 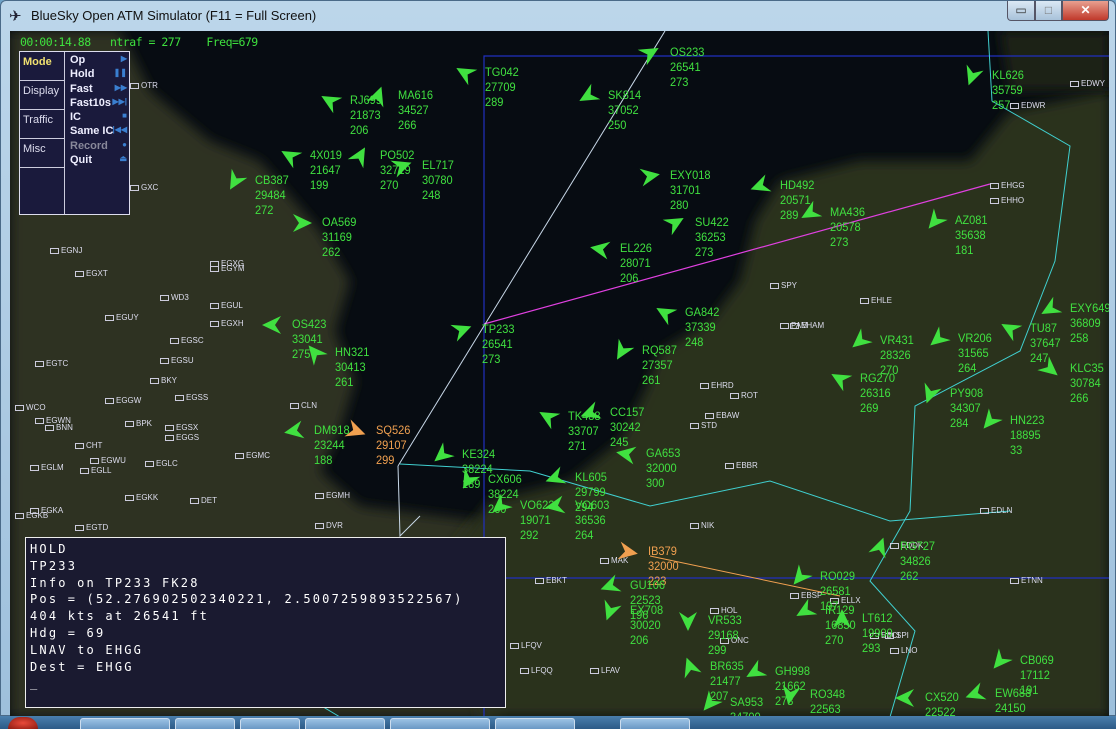 What do you see at coordinates (1037, 660) in the screenshot?
I see `aircraft-callsign: CB069` at bounding box center [1037, 660].